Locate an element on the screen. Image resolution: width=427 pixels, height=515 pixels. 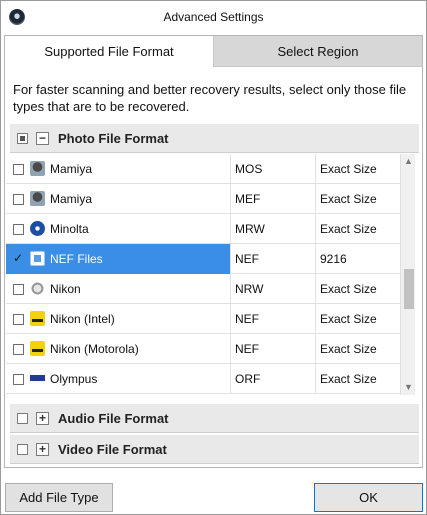
table-row: Nikon NRW Exact Size is located at coordinates (203, 289).